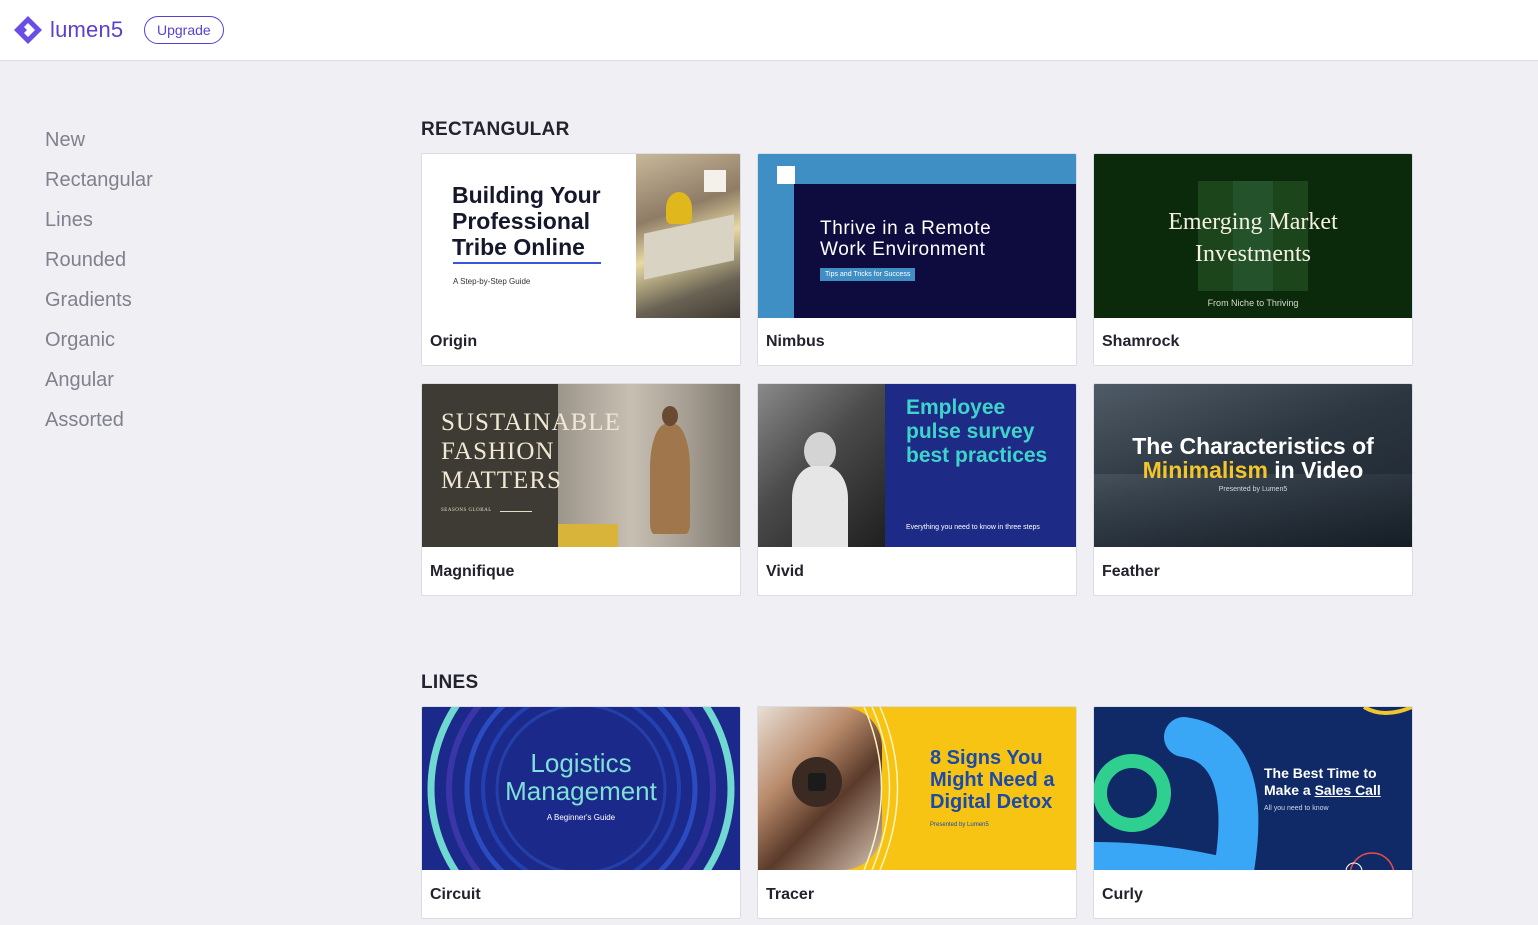 This screenshot has height=925, width=1538. What do you see at coordinates (87, 29) in the screenshot?
I see `logo-text: lumen5` at bounding box center [87, 29].